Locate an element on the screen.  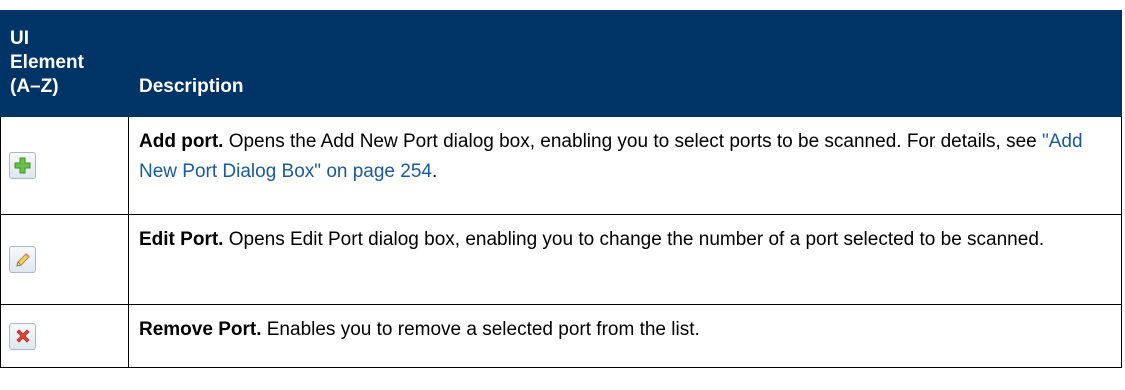
header-ui-line2: Element is located at coordinates (47, 62).